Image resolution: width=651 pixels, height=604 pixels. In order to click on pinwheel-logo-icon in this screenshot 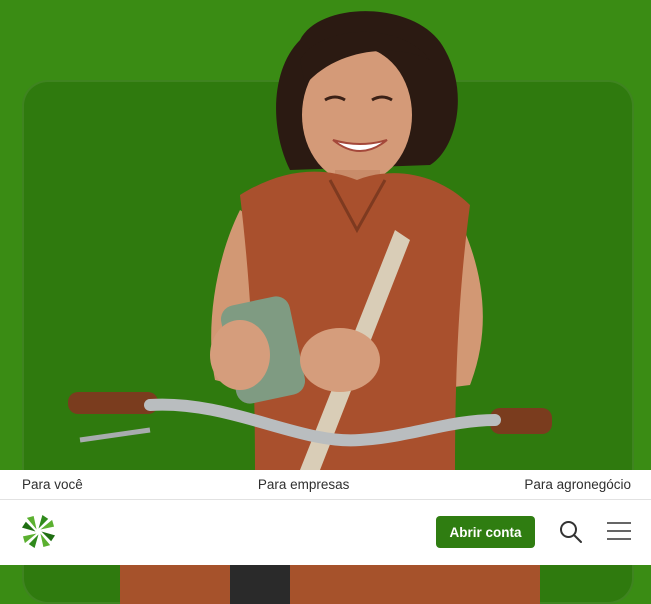, I will do `click(38, 531)`.